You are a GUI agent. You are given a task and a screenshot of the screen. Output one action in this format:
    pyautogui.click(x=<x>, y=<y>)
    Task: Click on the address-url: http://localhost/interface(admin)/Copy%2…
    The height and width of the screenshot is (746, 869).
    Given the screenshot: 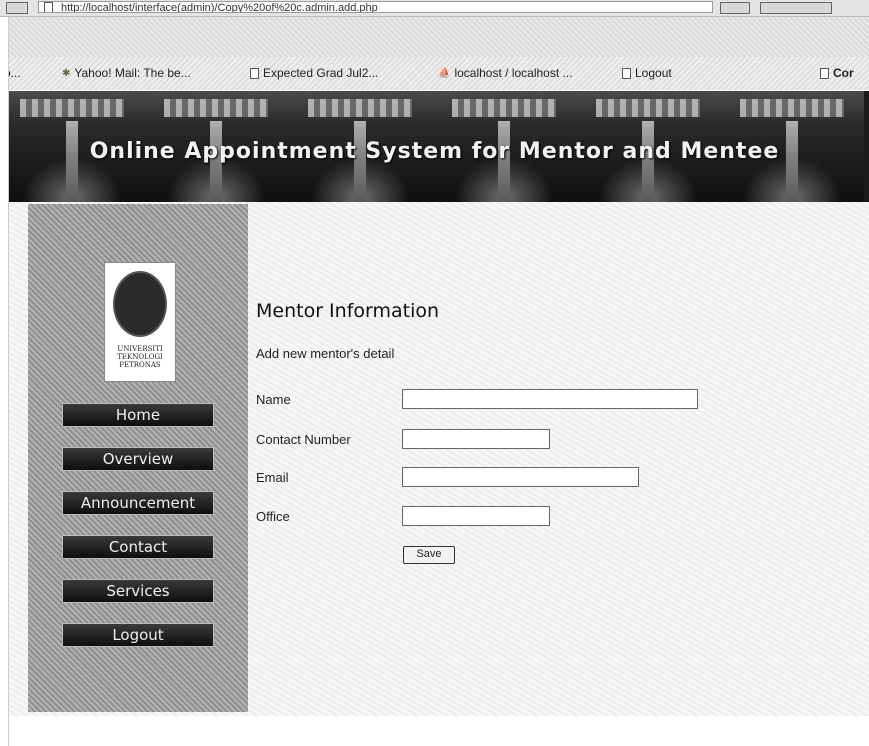 What is the action you would take?
    pyautogui.click(x=219, y=7)
    